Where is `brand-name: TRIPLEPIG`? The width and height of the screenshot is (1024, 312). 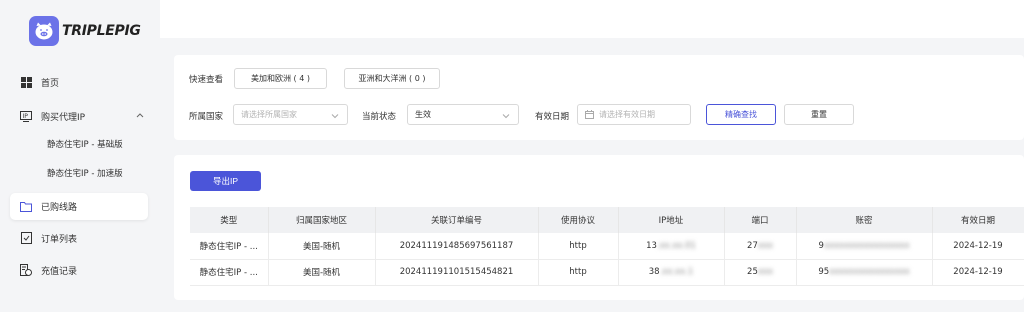 brand-name: TRIPLEPIG is located at coordinates (101, 31).